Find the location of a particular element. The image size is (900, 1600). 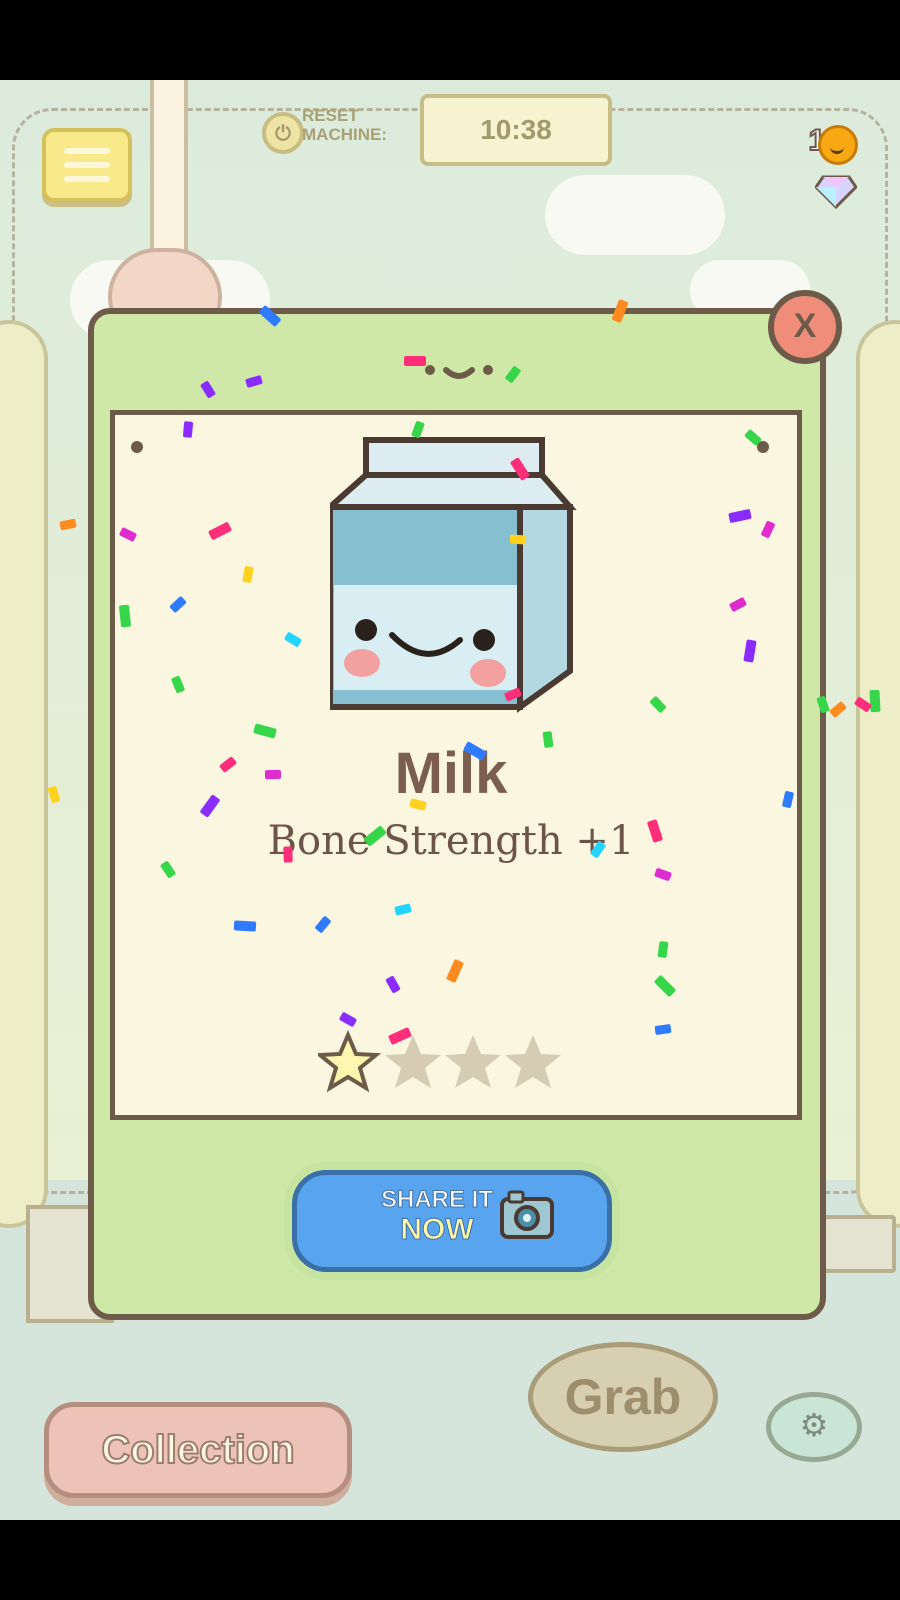

collection-button: Collection is located at coordinates (198, 1450).